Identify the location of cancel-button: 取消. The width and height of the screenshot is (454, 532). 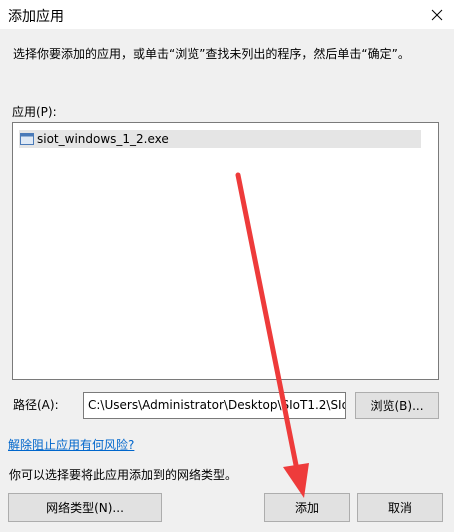
(400, 507).